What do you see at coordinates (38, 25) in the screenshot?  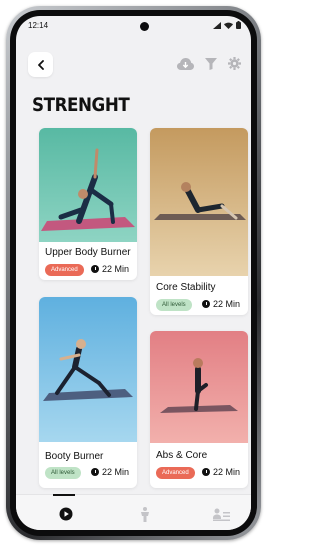 I see `status-time: 12:14` at bounding box center [38, 25].